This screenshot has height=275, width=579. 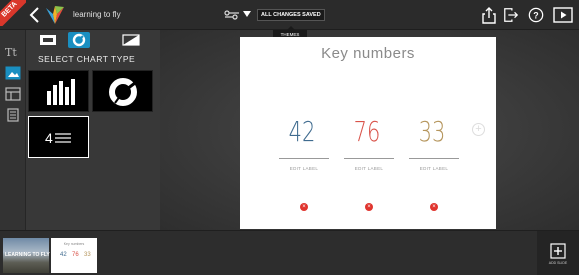 I want to click on contrast-type-icon, so click(x=131, y=40).